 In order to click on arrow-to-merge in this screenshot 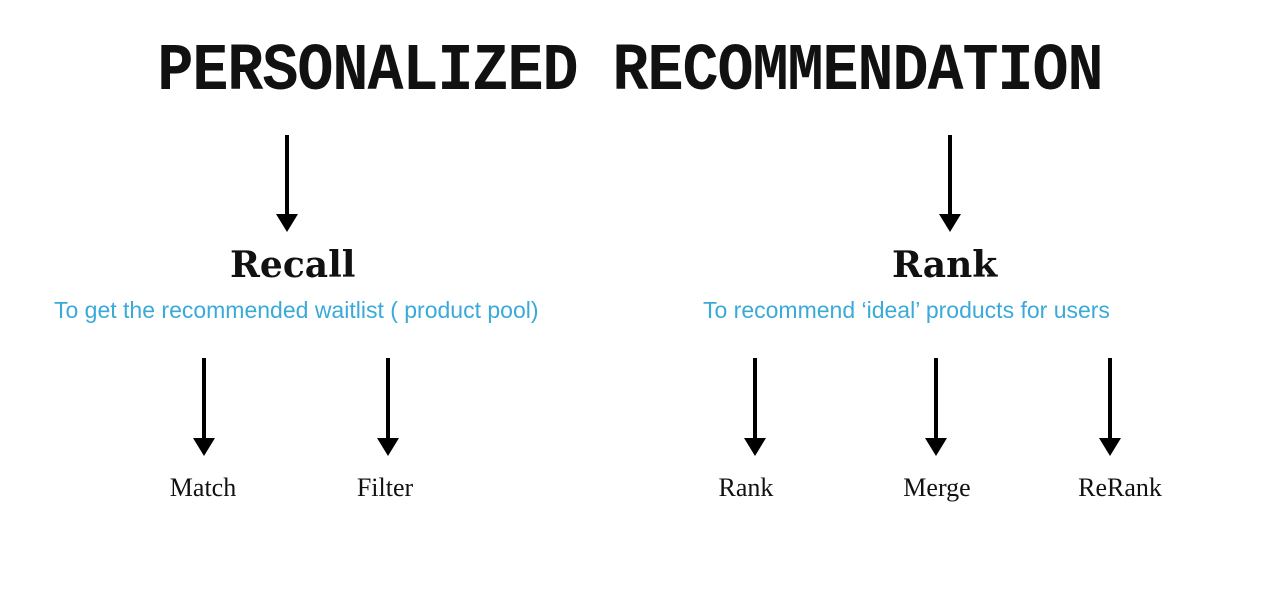, I will do `click(936, 407)`.